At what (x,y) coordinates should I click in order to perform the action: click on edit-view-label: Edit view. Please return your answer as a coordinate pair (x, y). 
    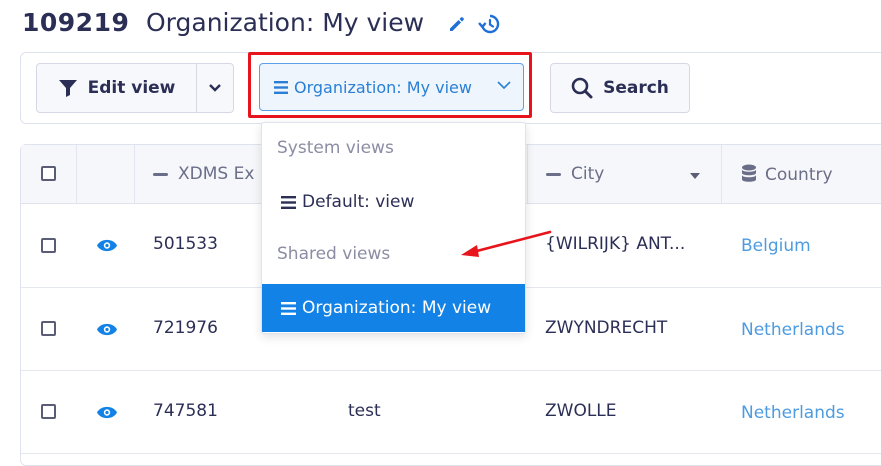
    Looking at the image, I should click on (131, 88).